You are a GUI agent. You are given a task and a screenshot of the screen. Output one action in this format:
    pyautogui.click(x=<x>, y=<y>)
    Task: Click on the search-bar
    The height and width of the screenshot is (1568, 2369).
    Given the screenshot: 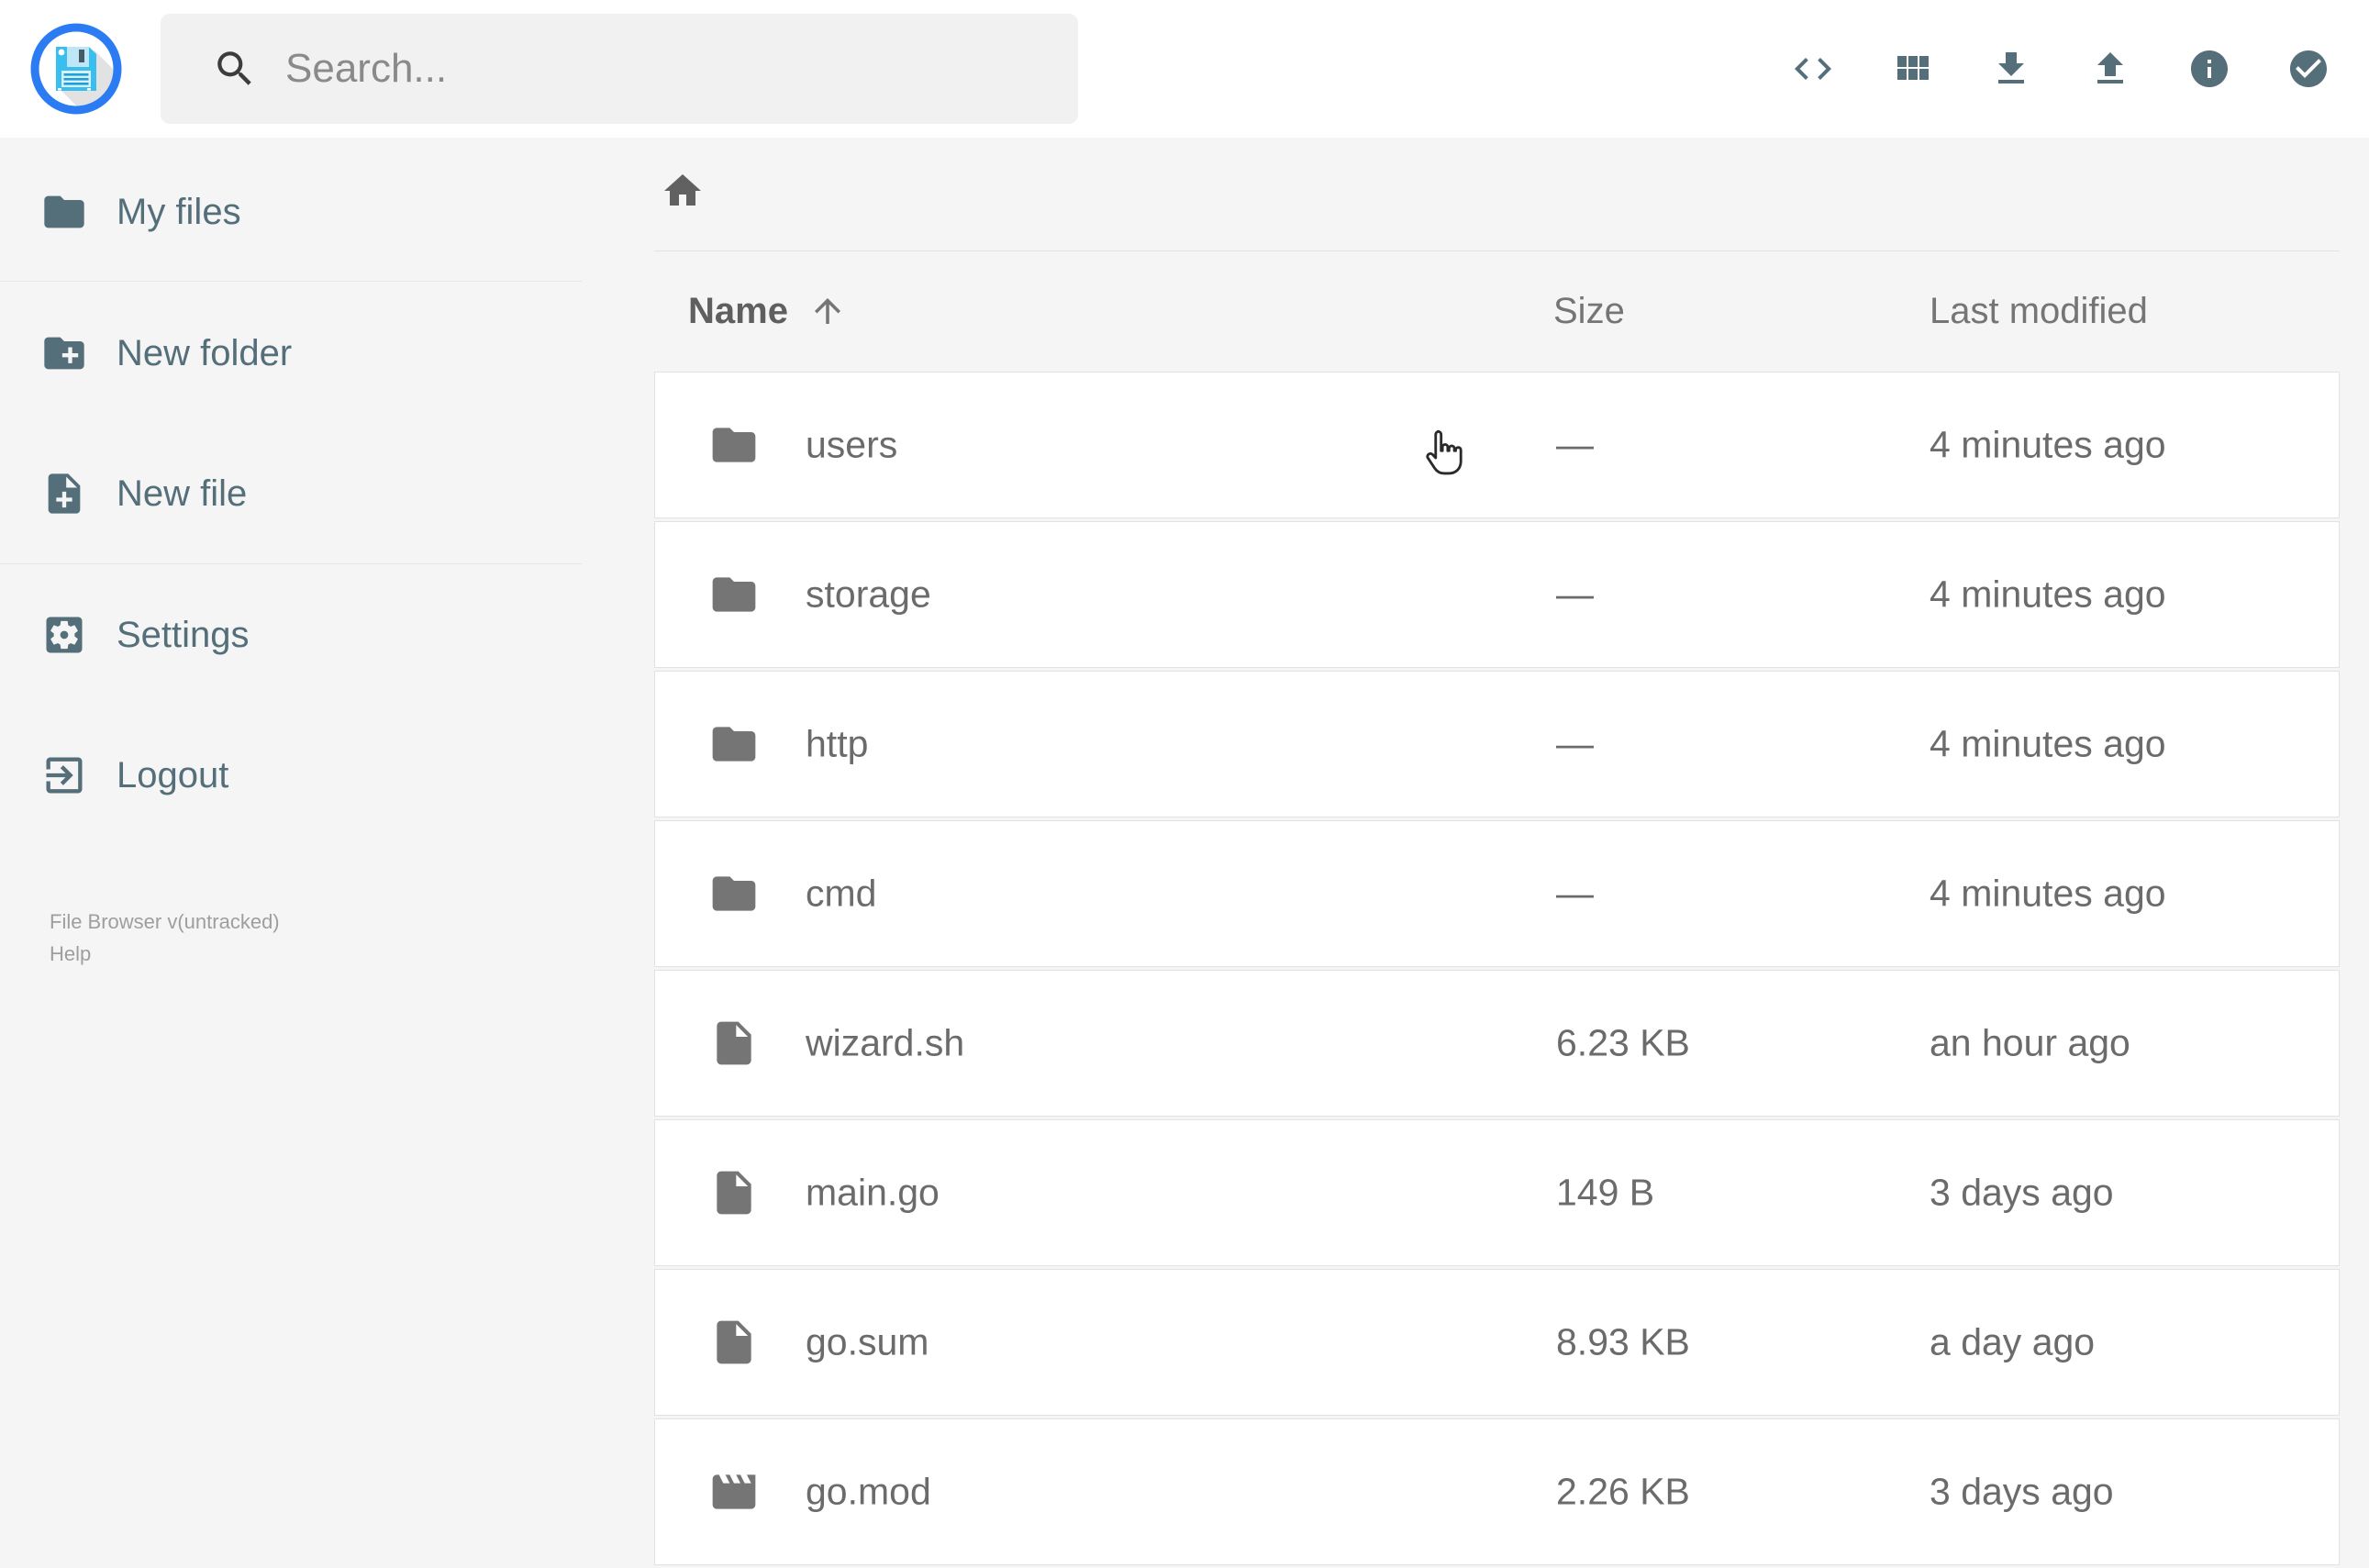 What is the action you would take?
    pyautogui.click(x=619, y=69)
    